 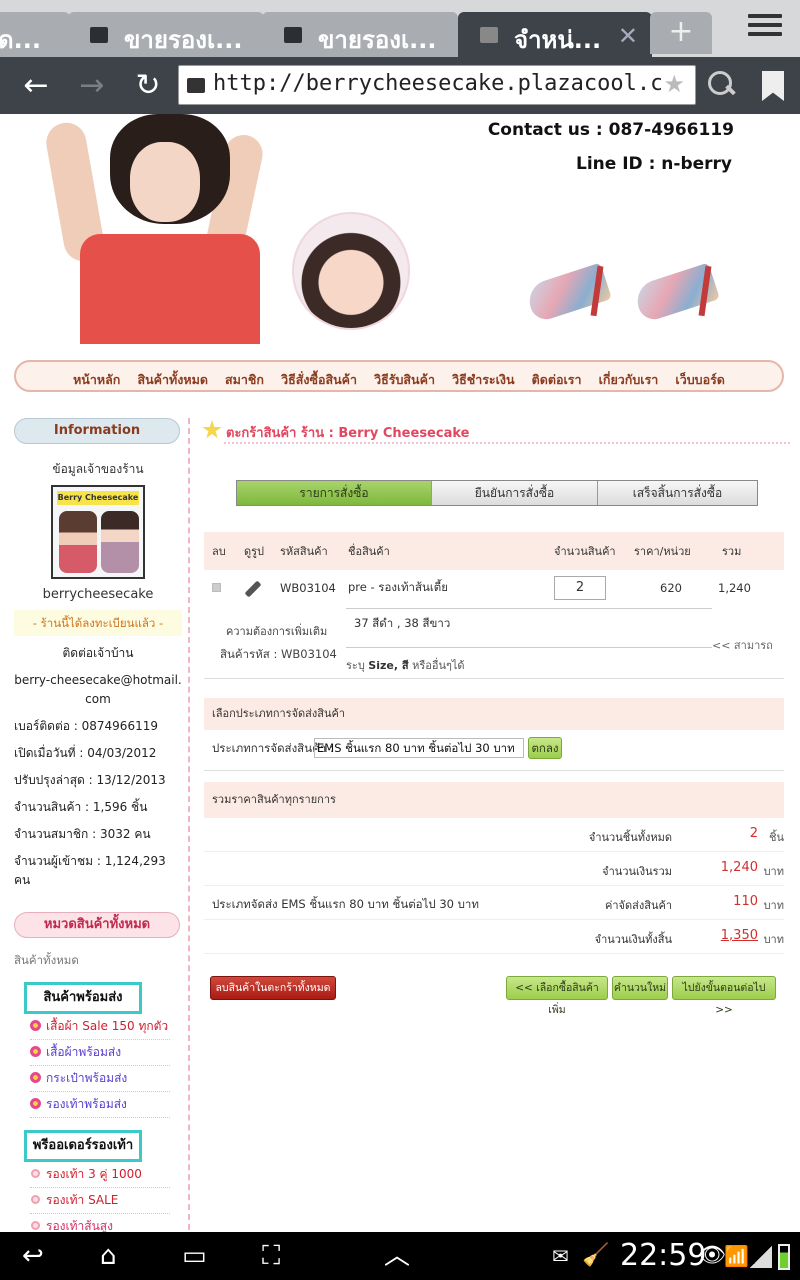 What do you see at coordinates (216, 587) in the screenshot?
I see `delete-checkbox` at bounding box center [216, 587].